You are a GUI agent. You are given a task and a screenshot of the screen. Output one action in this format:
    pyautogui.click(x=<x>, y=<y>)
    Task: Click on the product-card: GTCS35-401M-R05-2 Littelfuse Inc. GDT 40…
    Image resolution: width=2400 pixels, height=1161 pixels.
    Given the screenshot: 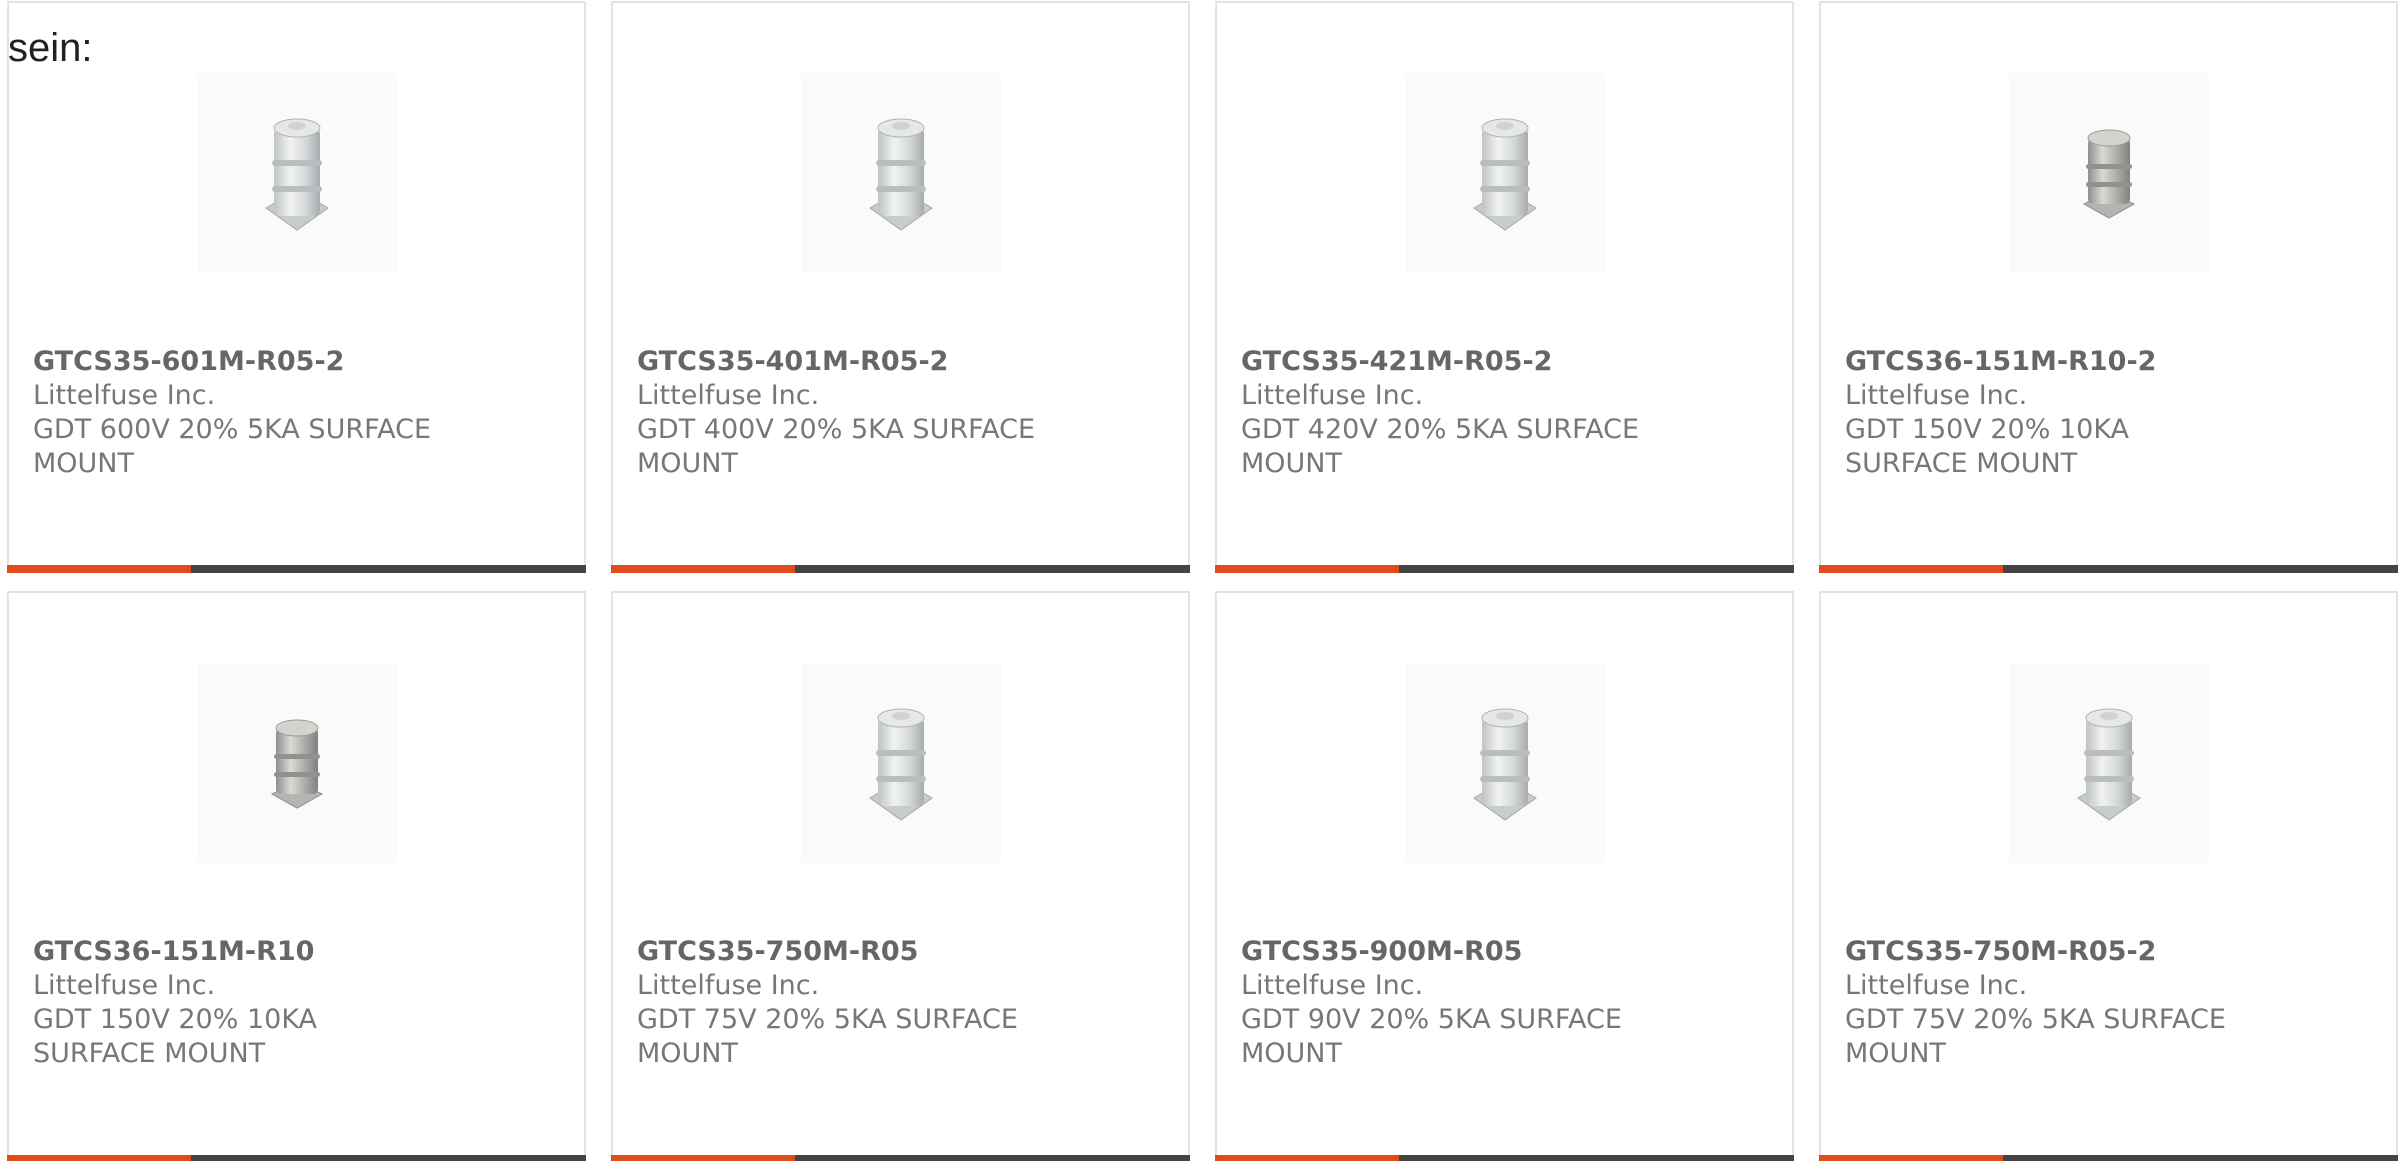 What is the action you would take?
    pyautogui.click(x=900, y=287)
    